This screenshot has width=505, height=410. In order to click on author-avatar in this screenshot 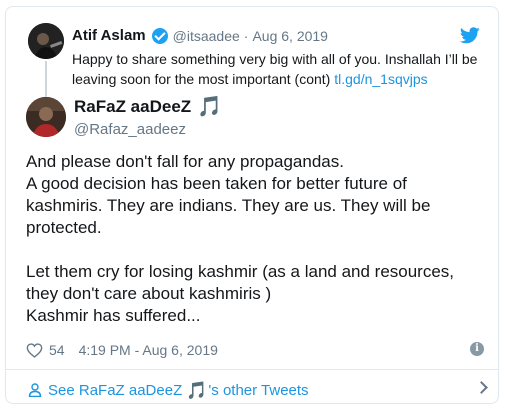, I will do `click(46, 117)`.